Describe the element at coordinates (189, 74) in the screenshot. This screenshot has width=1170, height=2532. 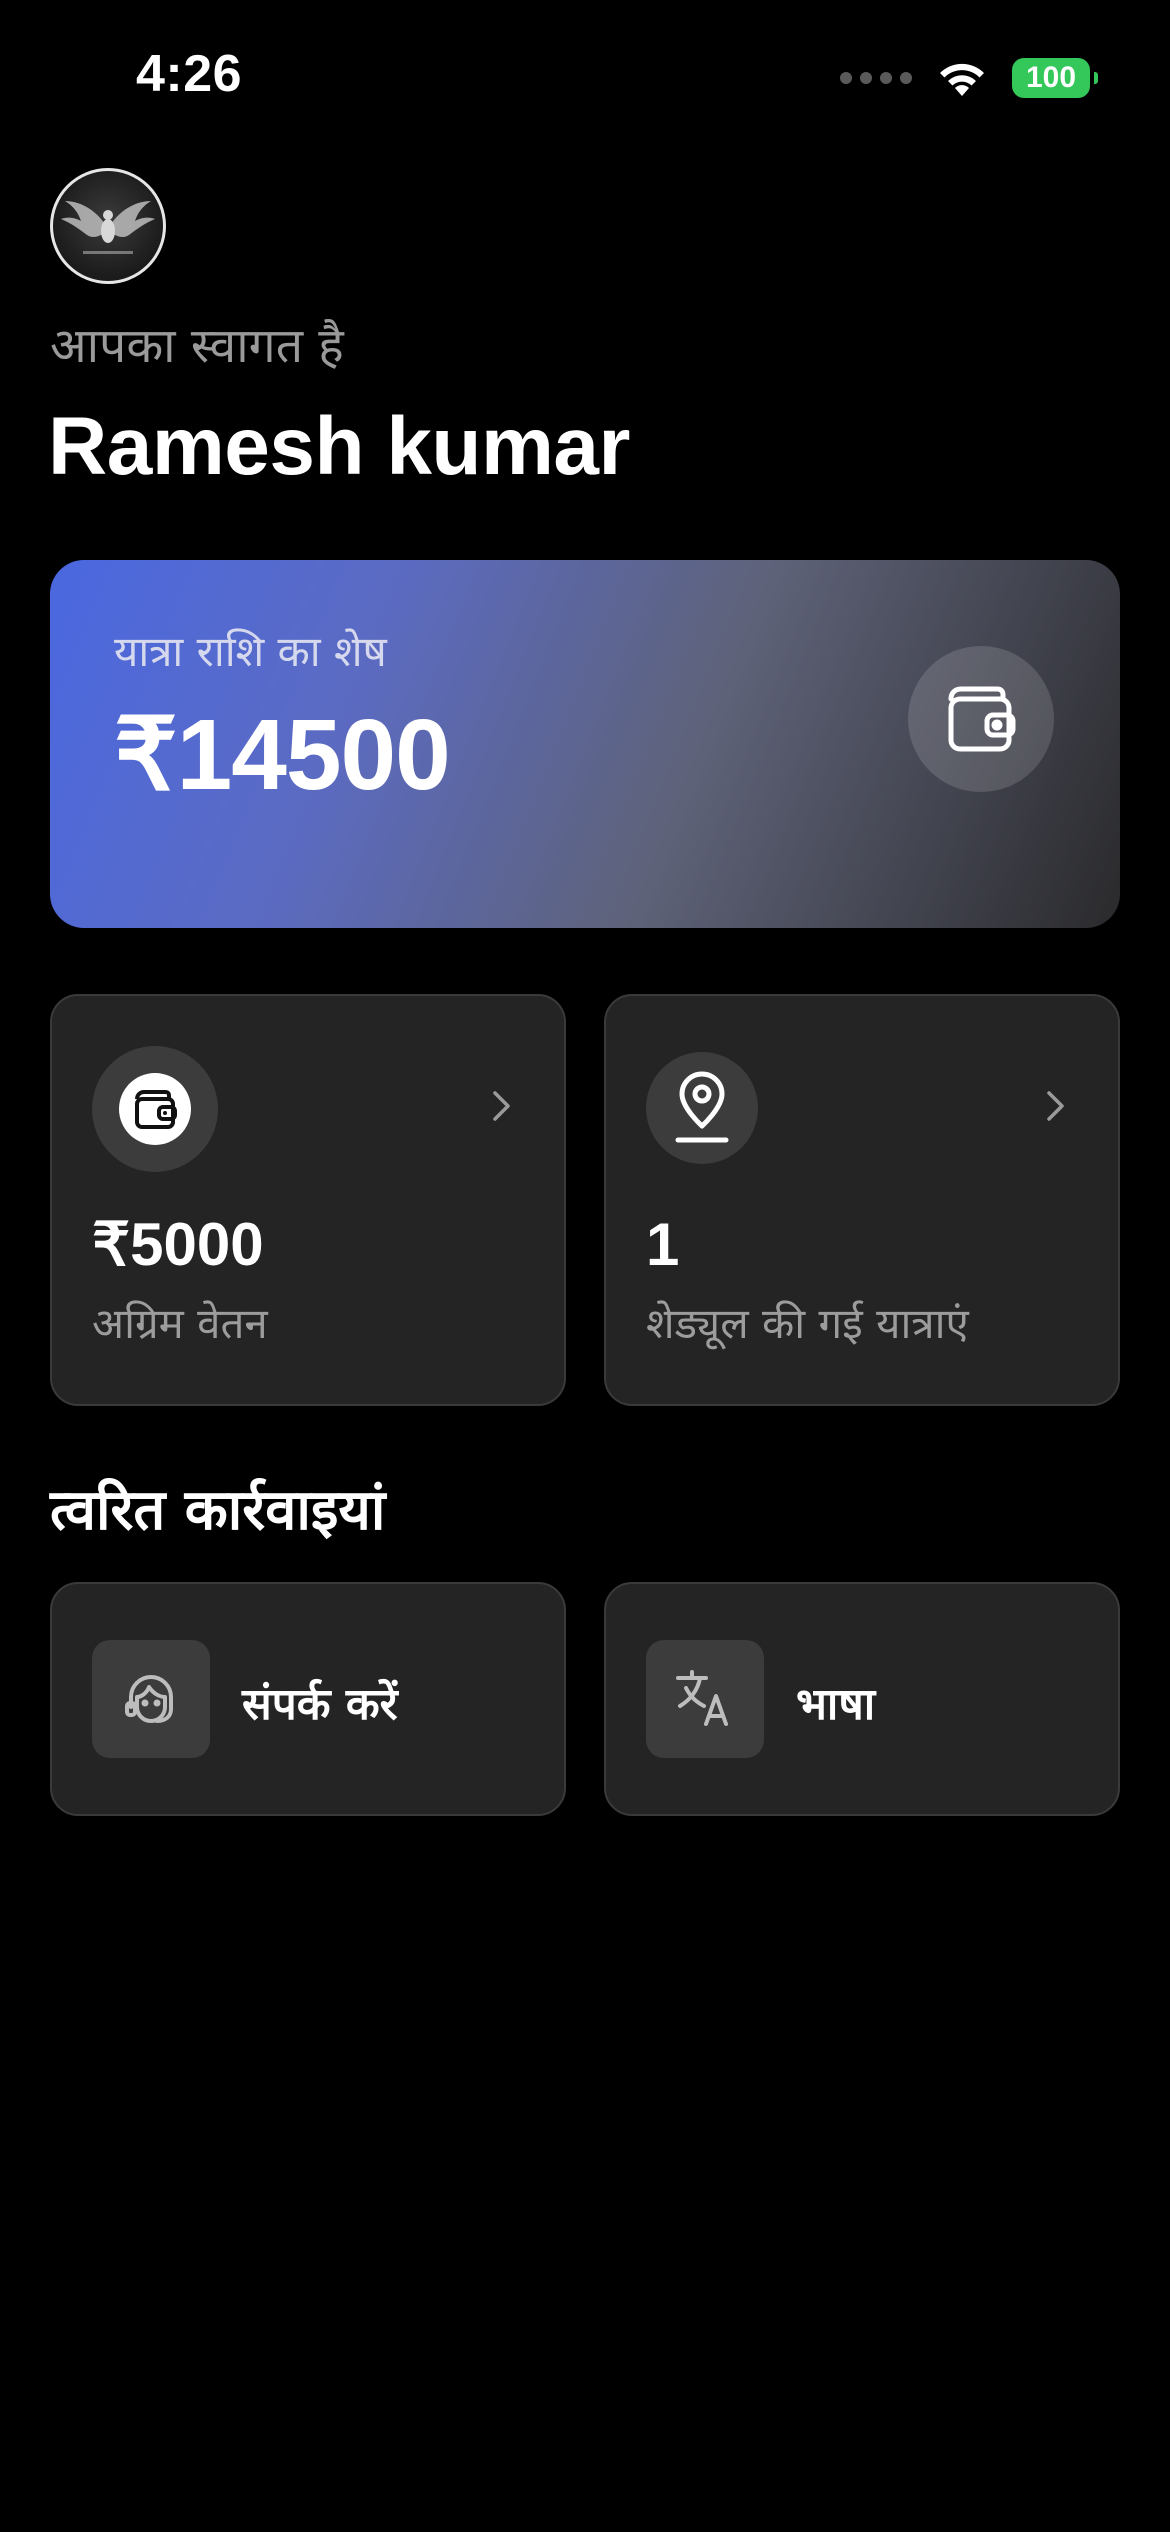
I see `status-time: 4:26` at that location.